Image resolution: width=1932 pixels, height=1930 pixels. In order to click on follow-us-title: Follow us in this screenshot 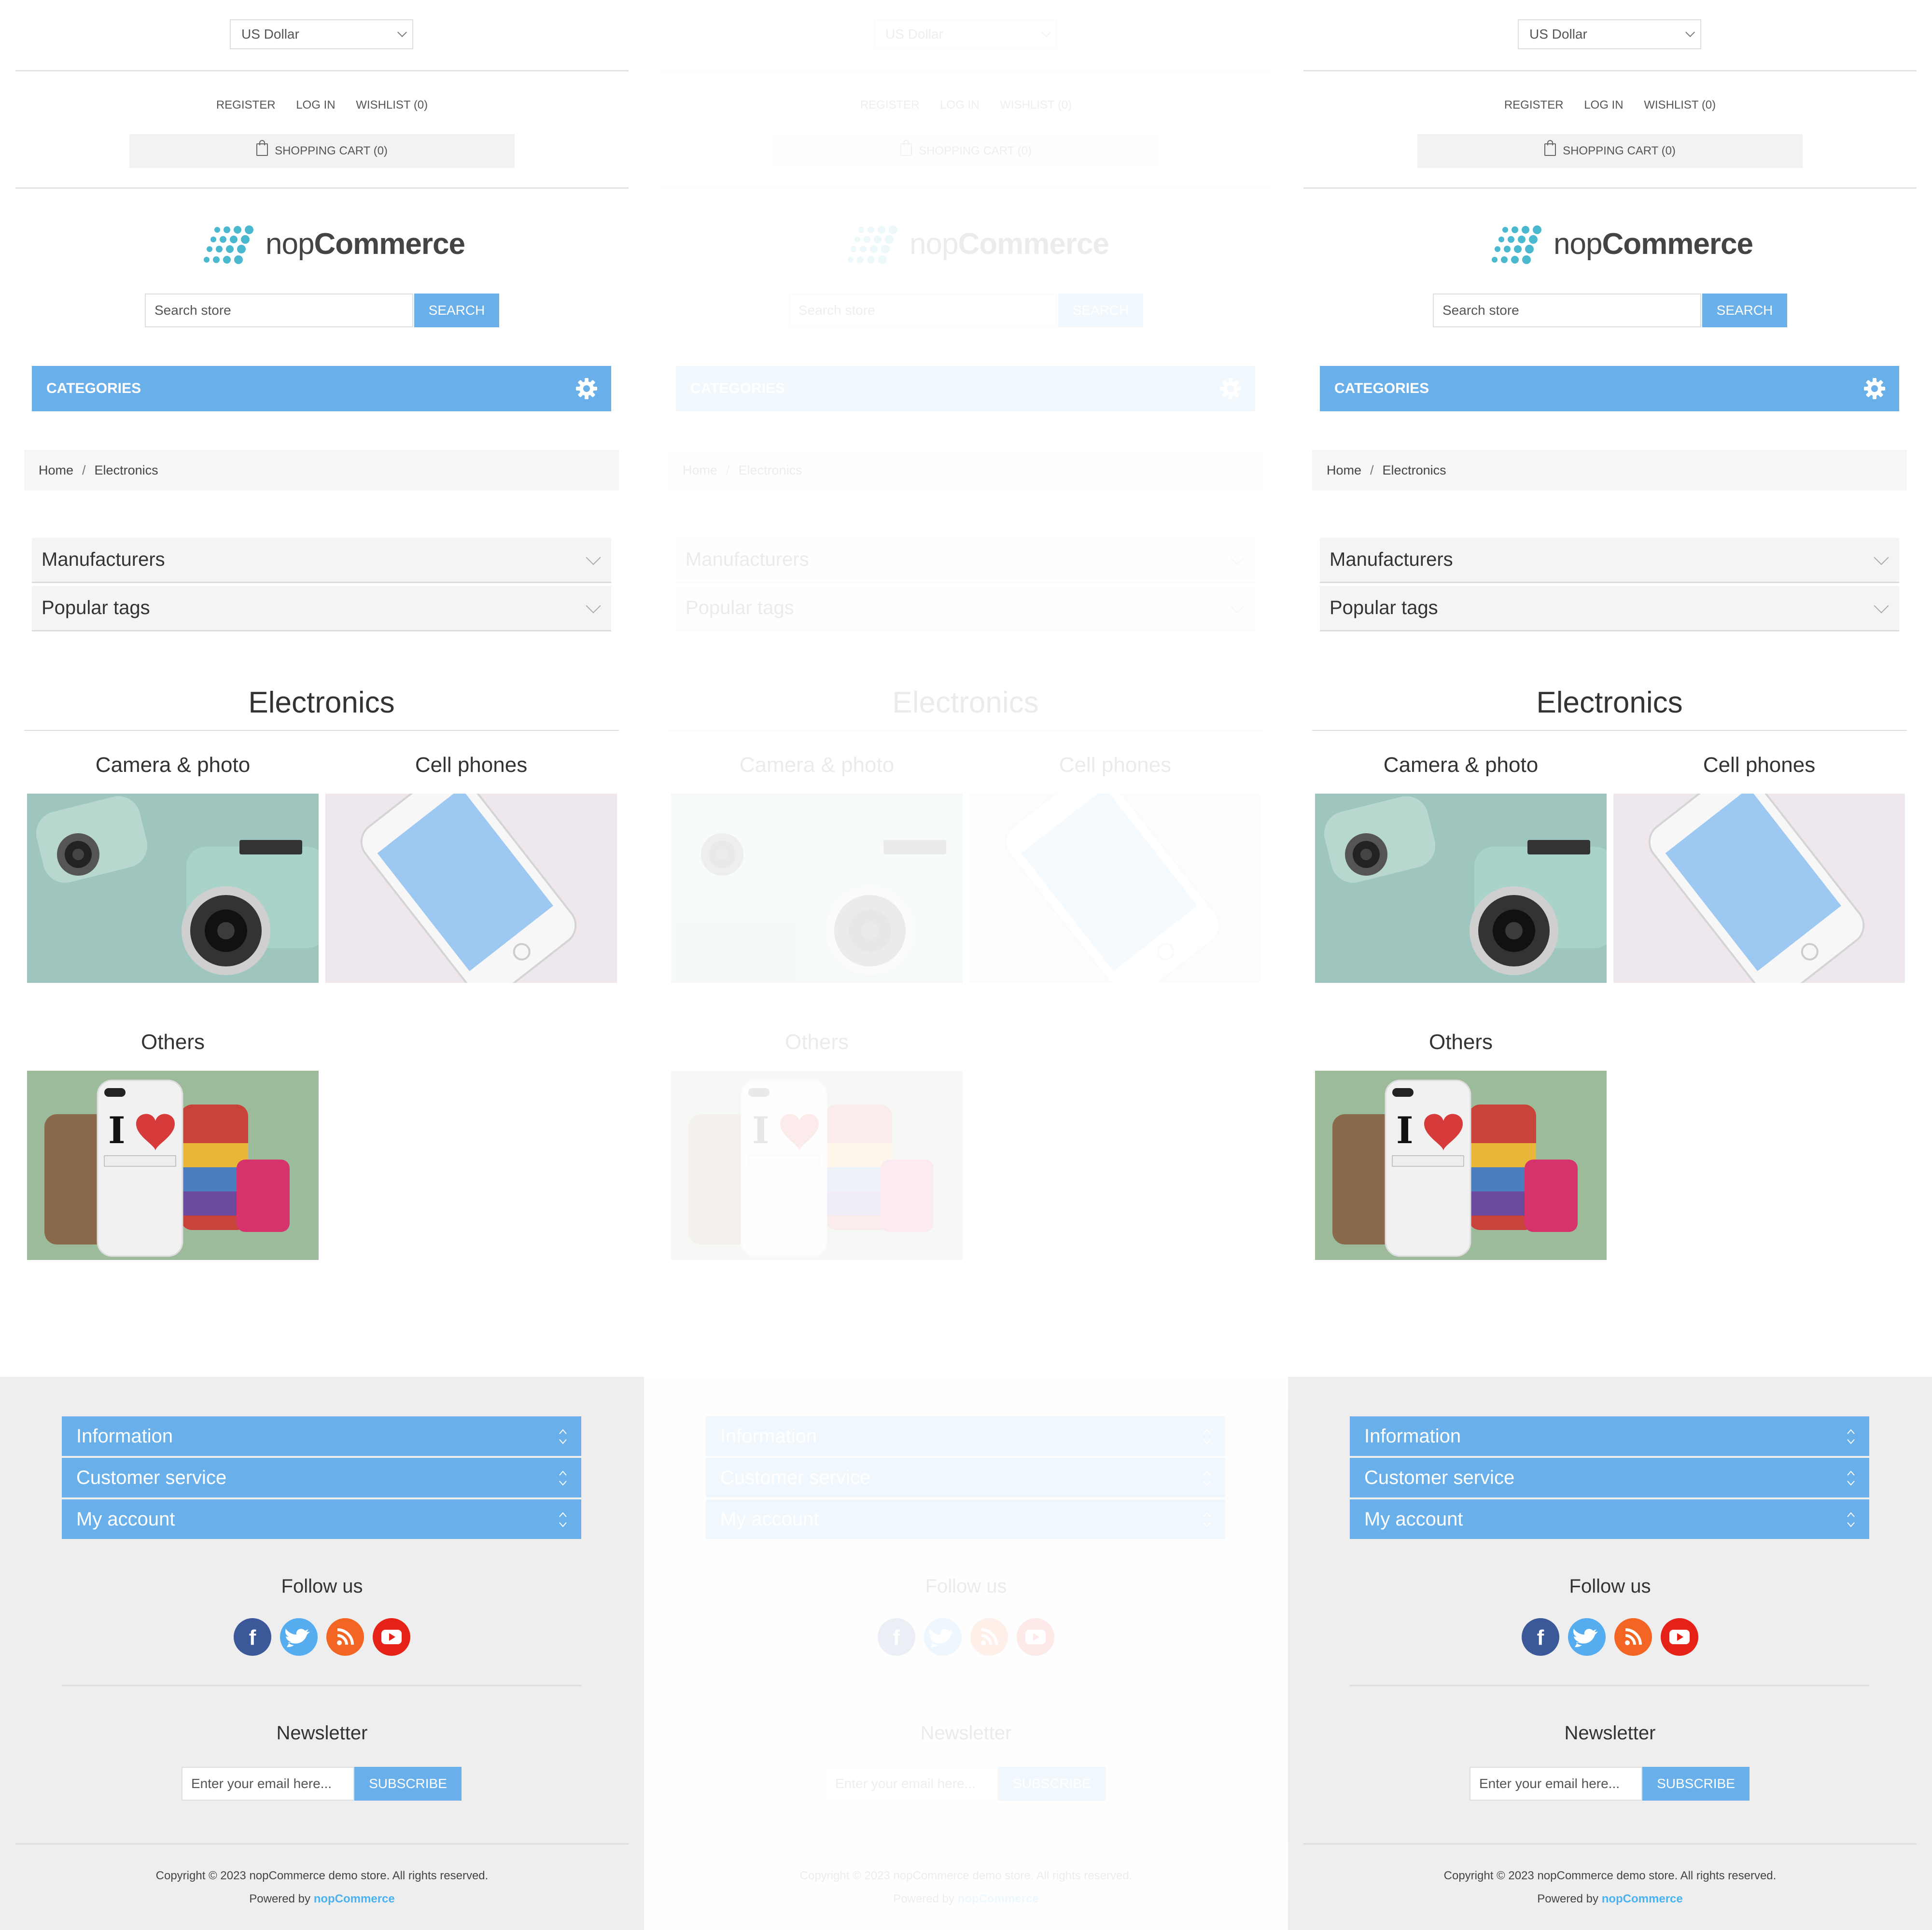, I will do `click(1610, 1586)`.